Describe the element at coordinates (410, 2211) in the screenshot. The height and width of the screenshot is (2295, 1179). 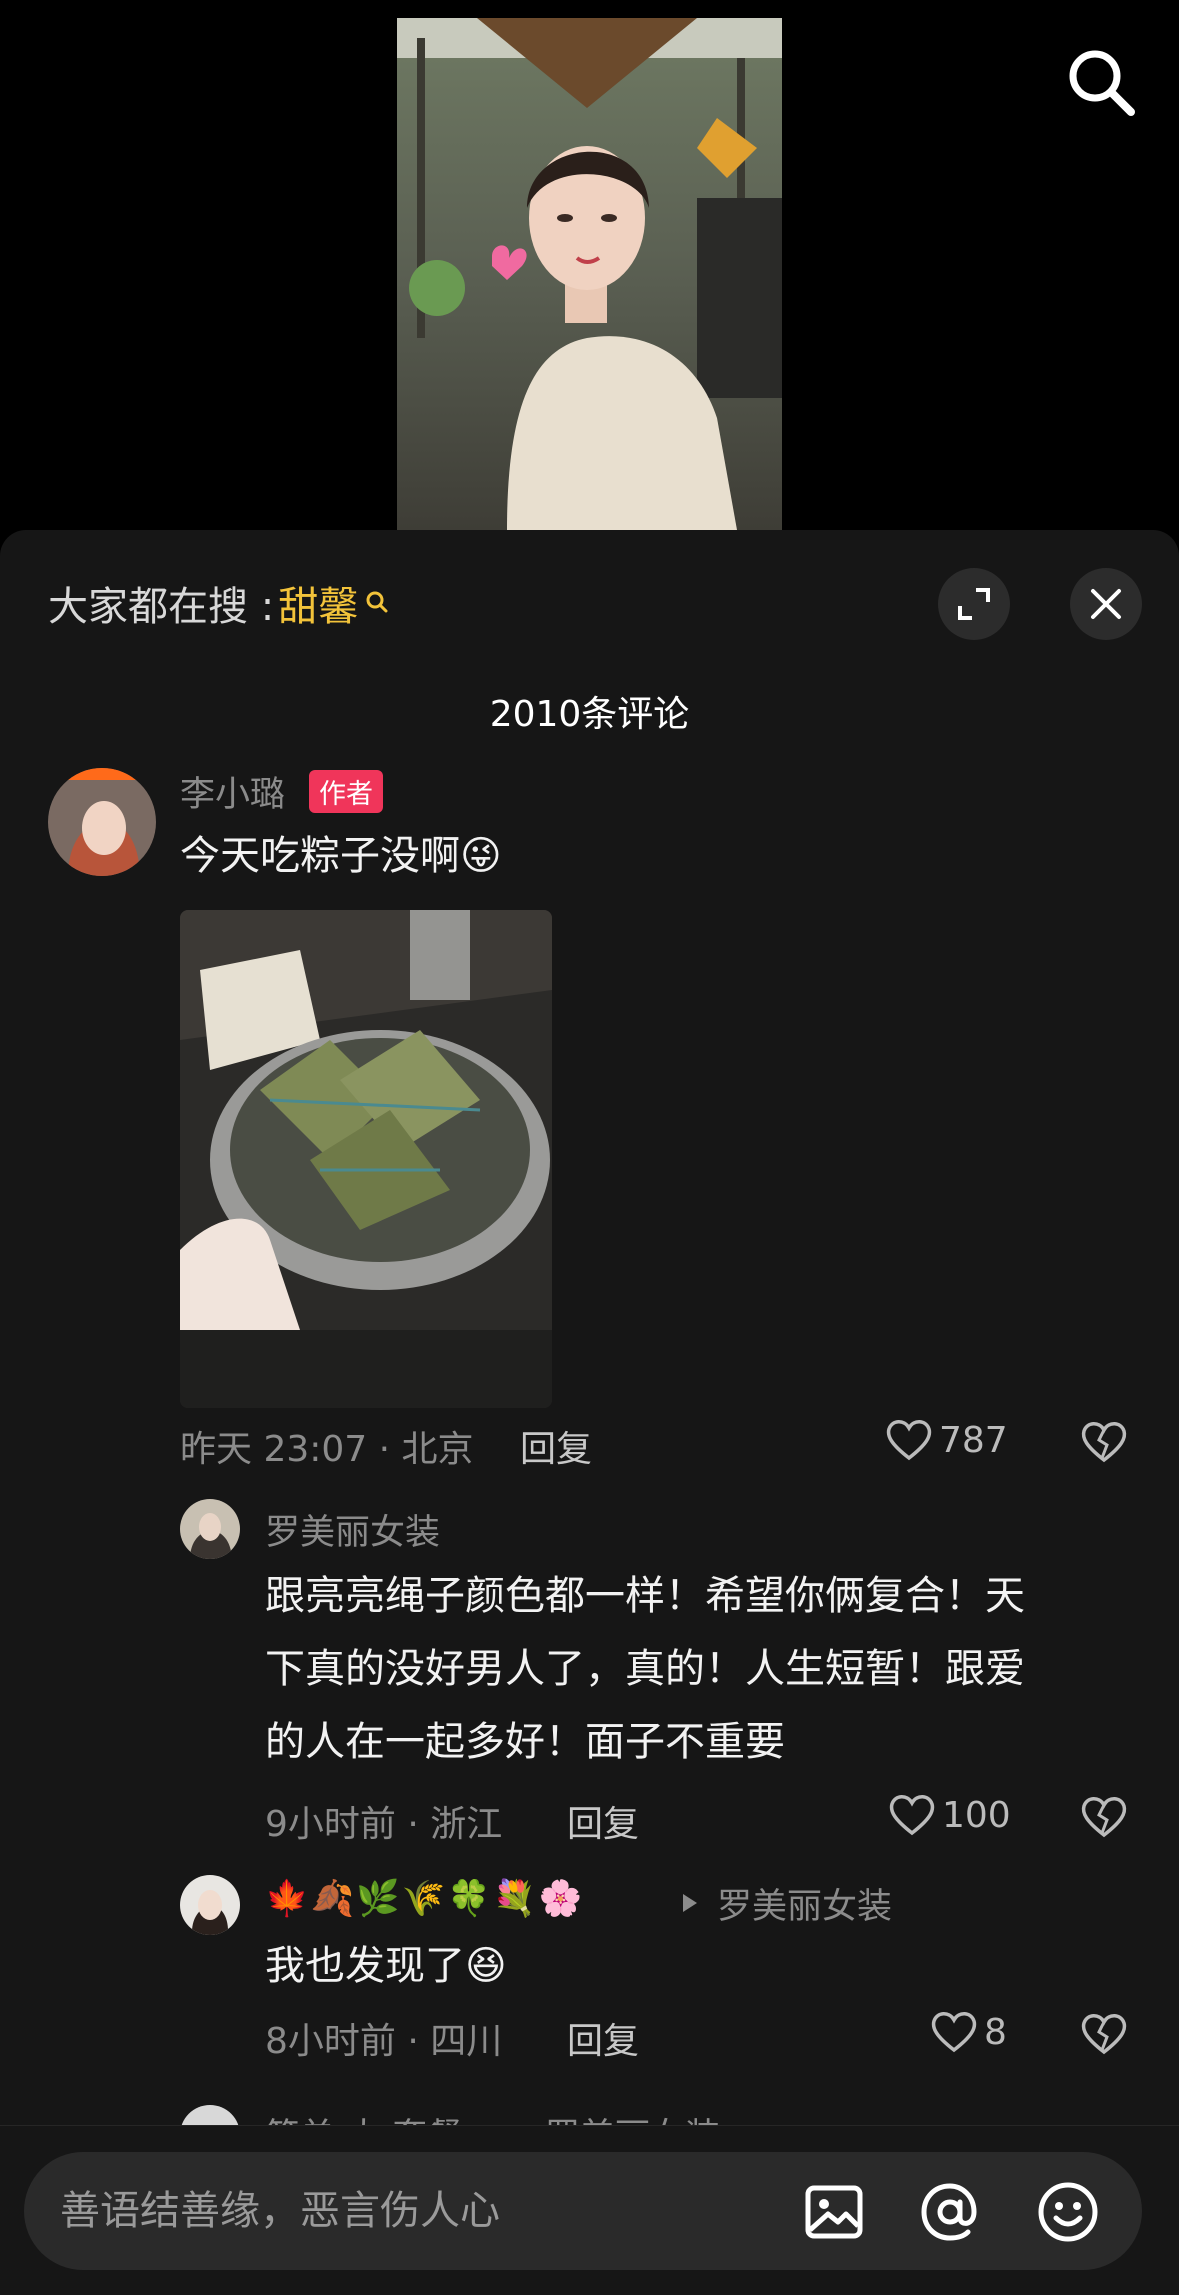
I see `comment-input` at that location.